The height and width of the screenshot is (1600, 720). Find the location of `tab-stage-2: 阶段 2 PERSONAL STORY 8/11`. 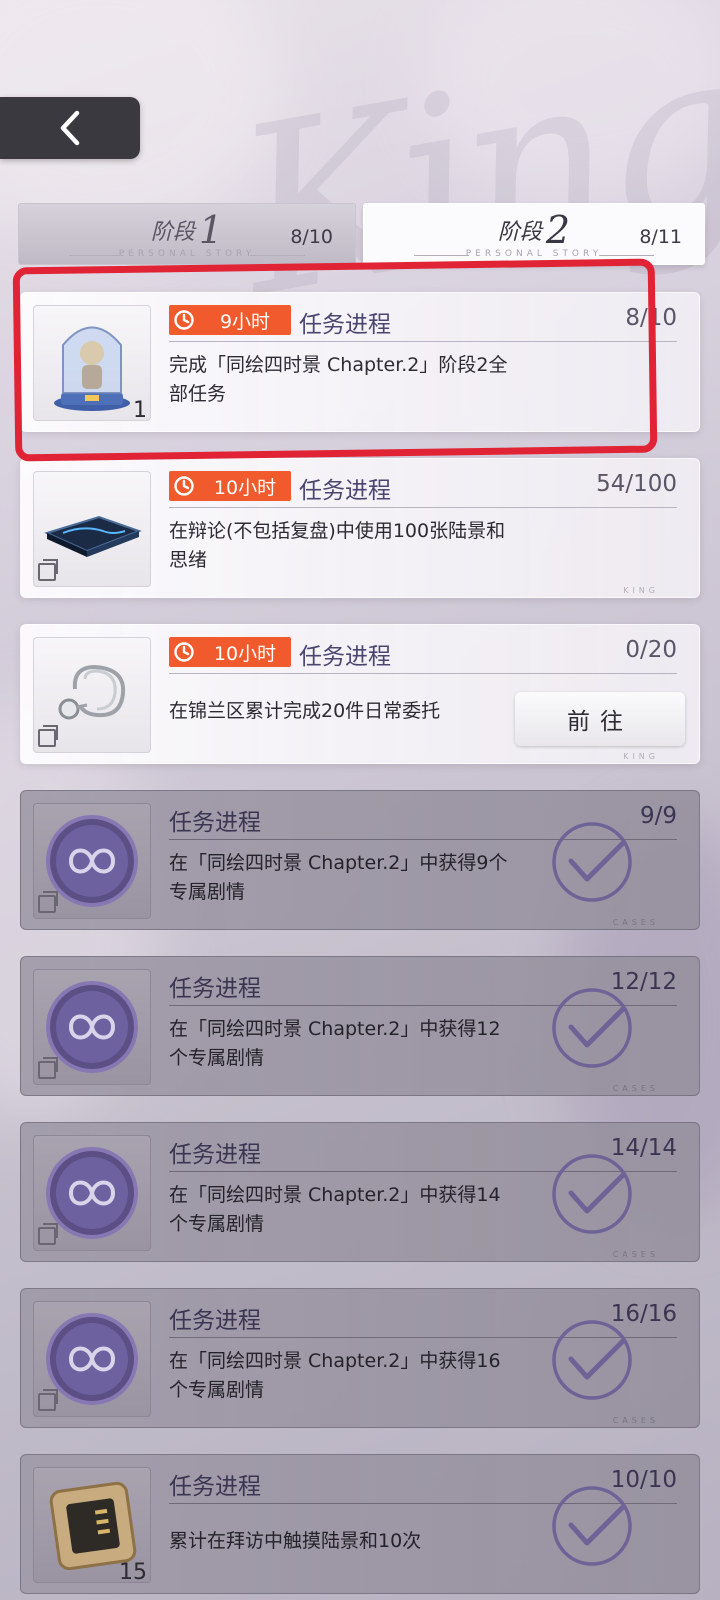

tab-stage-2: 阶段 2 PERSONAL STORY 8/11 is located at coordinates (534, 234).